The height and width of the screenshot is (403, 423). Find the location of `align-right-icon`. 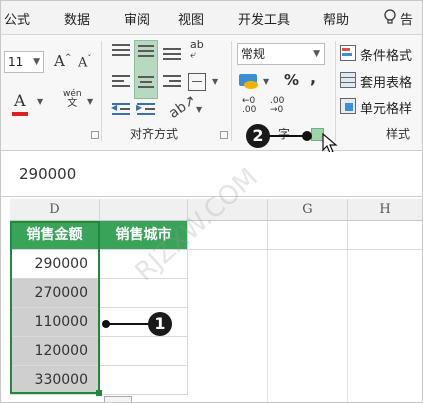

align-right-icon is located at coordinates (172, 83).